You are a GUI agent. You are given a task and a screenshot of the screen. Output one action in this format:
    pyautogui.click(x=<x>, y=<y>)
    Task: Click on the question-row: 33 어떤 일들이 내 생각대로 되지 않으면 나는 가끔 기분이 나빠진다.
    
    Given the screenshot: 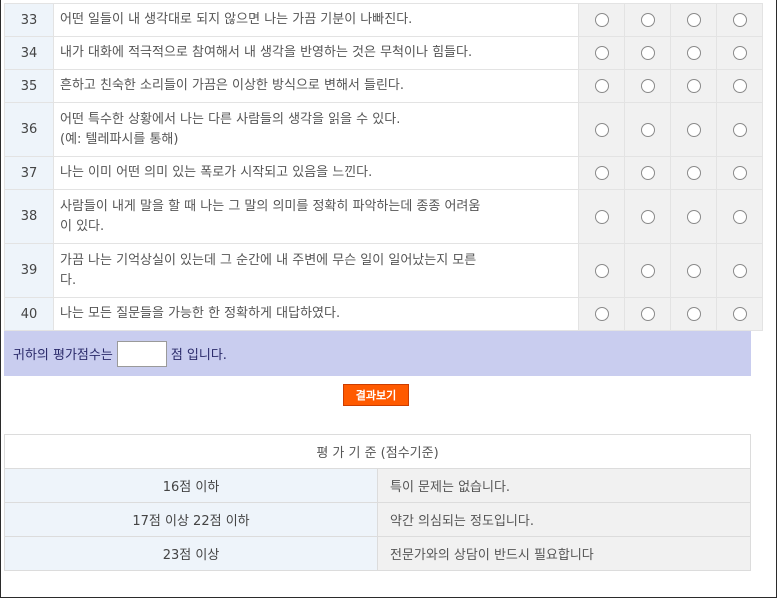 What is the action you would take?
    pyautogui.click(x=383, y=20)
    